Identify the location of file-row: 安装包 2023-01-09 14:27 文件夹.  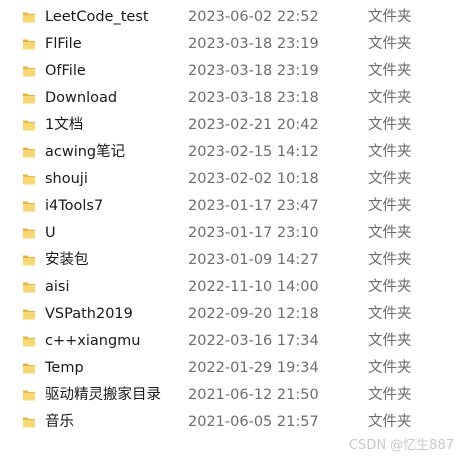
(233, 260).